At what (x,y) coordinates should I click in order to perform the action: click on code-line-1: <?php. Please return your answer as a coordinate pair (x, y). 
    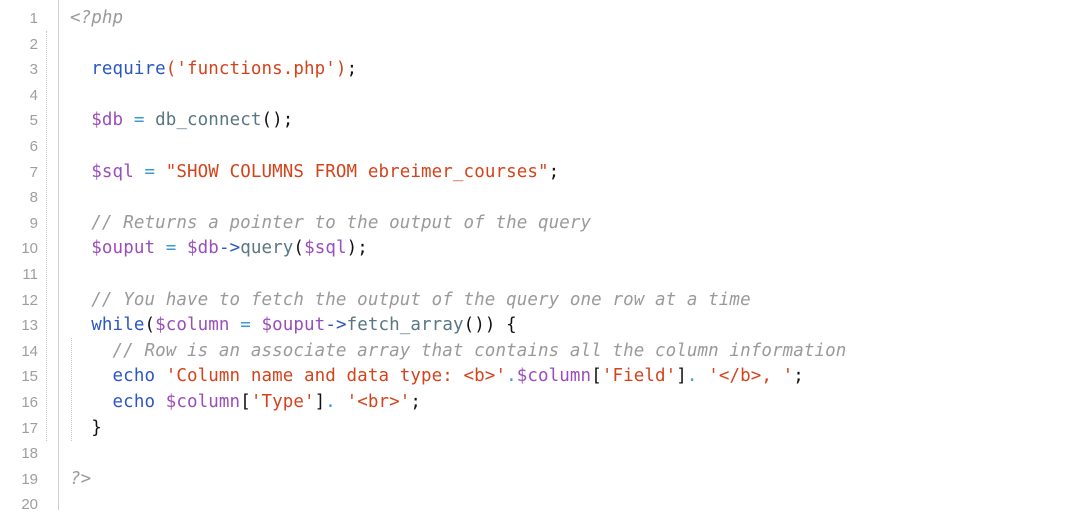
    Looking at the image, I should click on (569, 19).